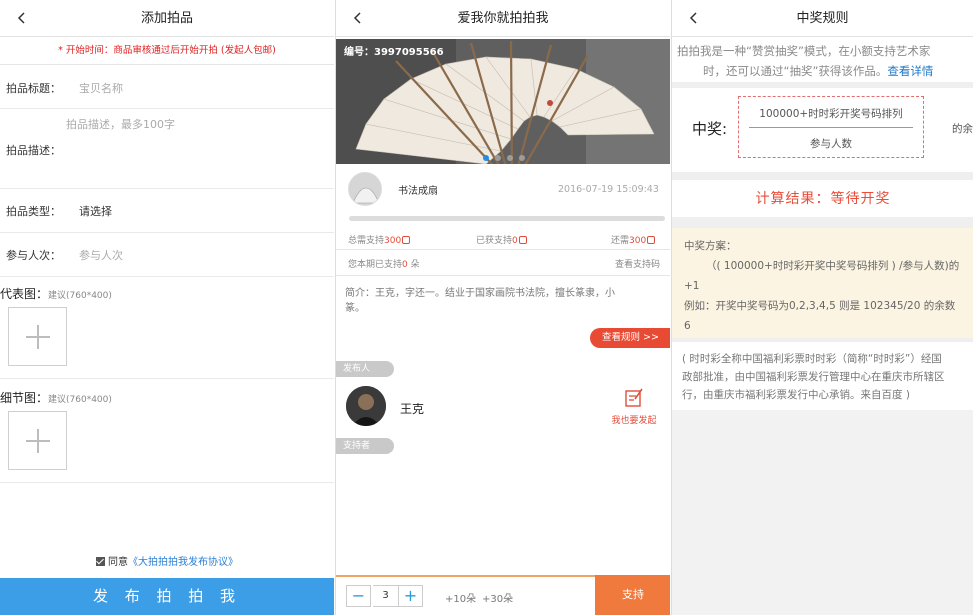 Image resolution: width=973 pixels, height=615 pixels. I want to click on increment-button: +, so click(410, 596).